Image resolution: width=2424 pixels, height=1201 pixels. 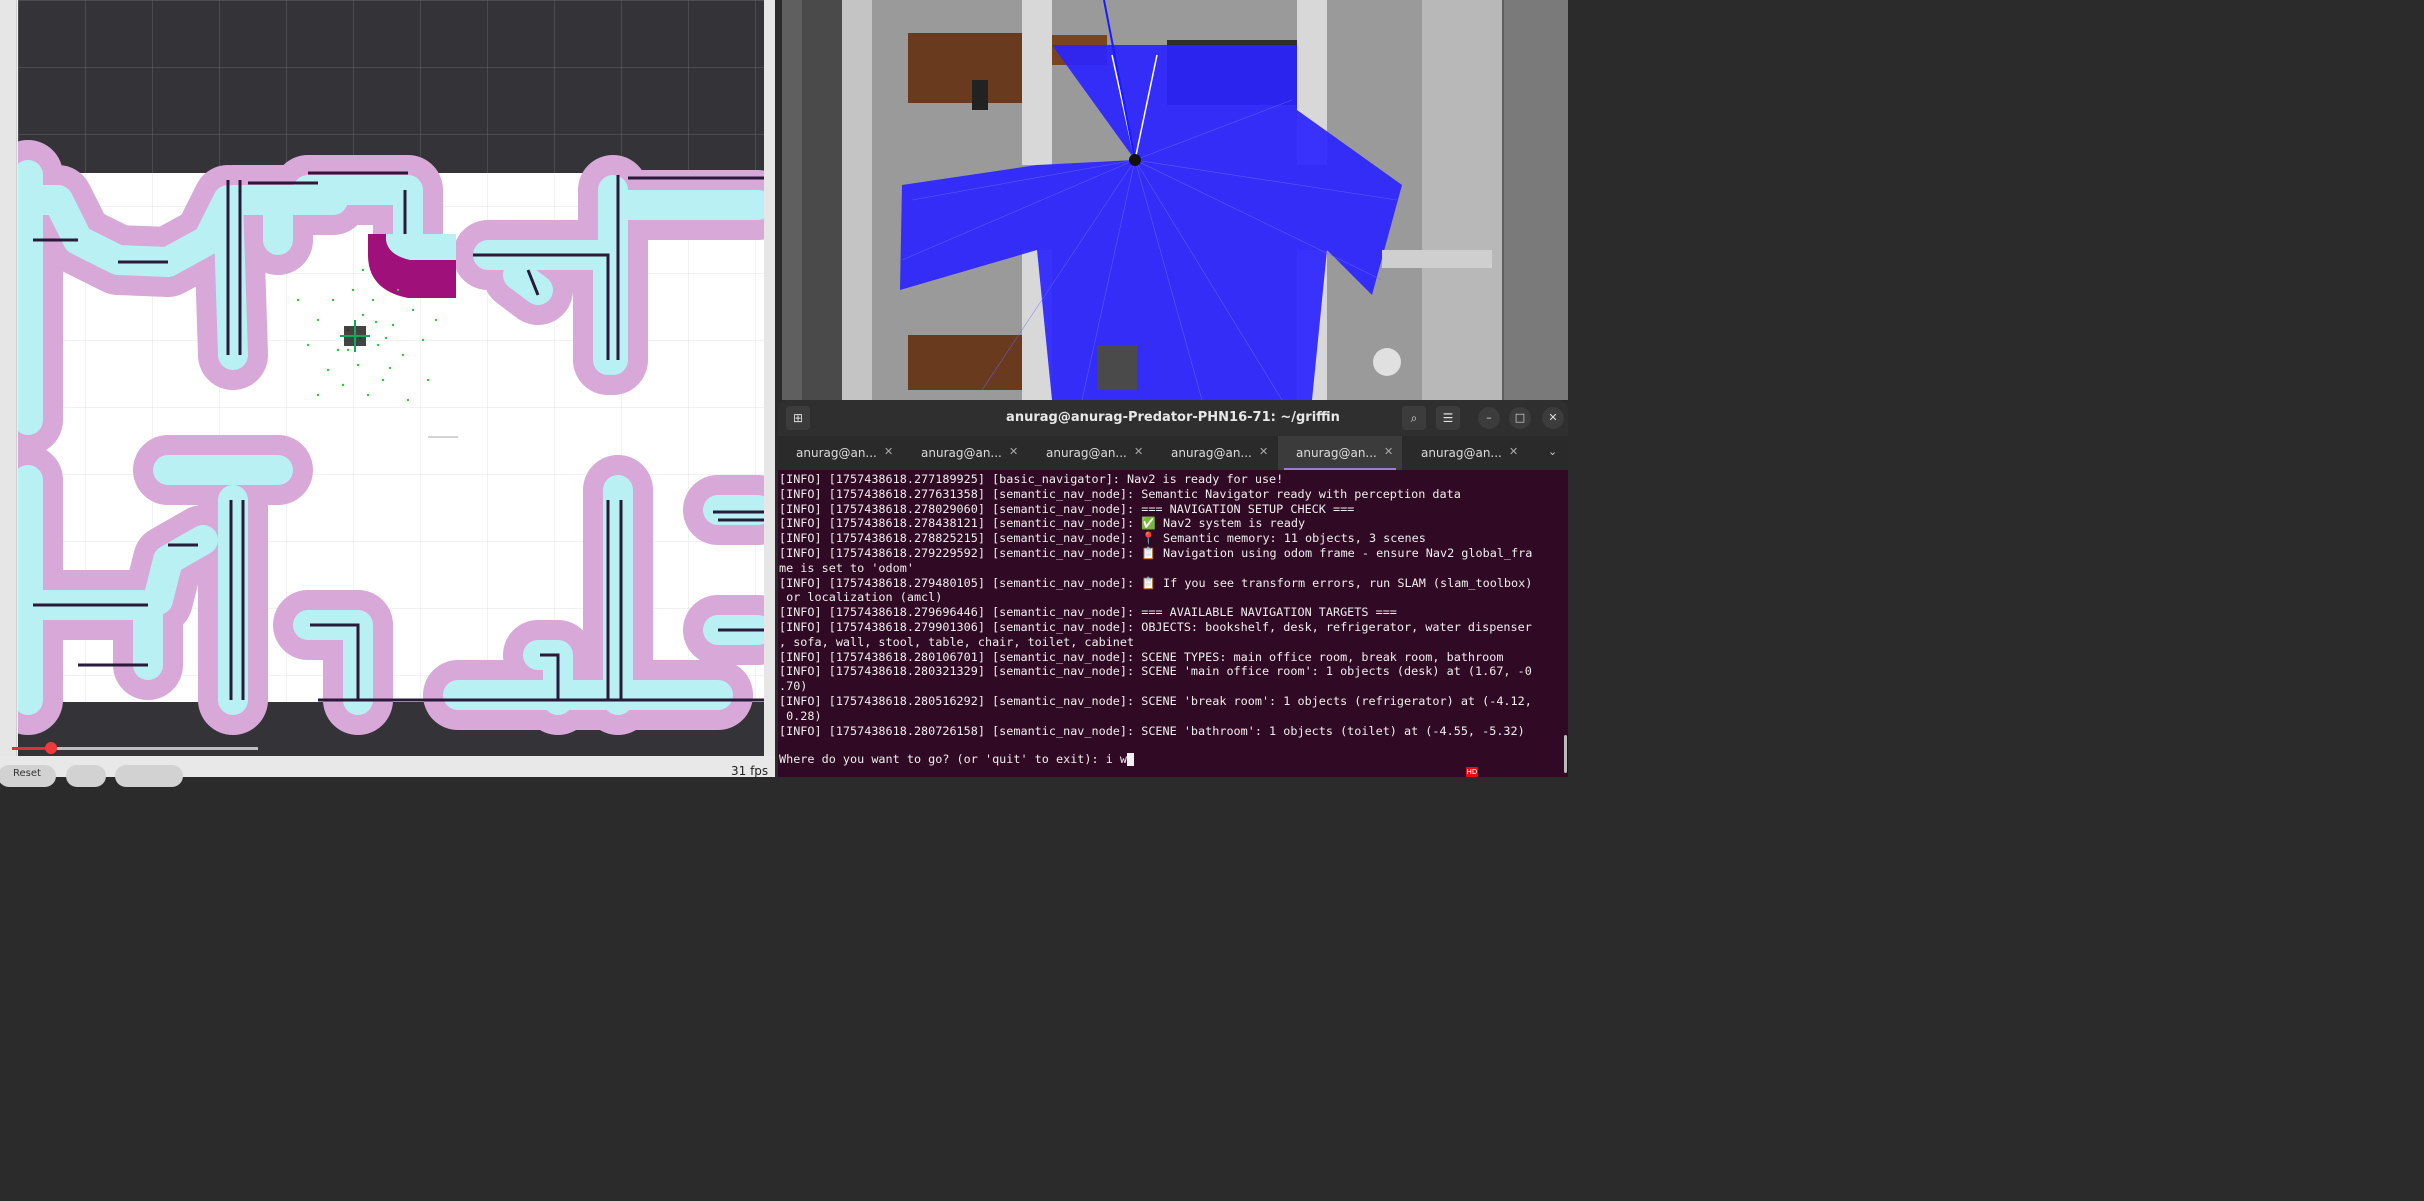 I want to click on fps-label: 31 fps, so click(x=750, y=771).